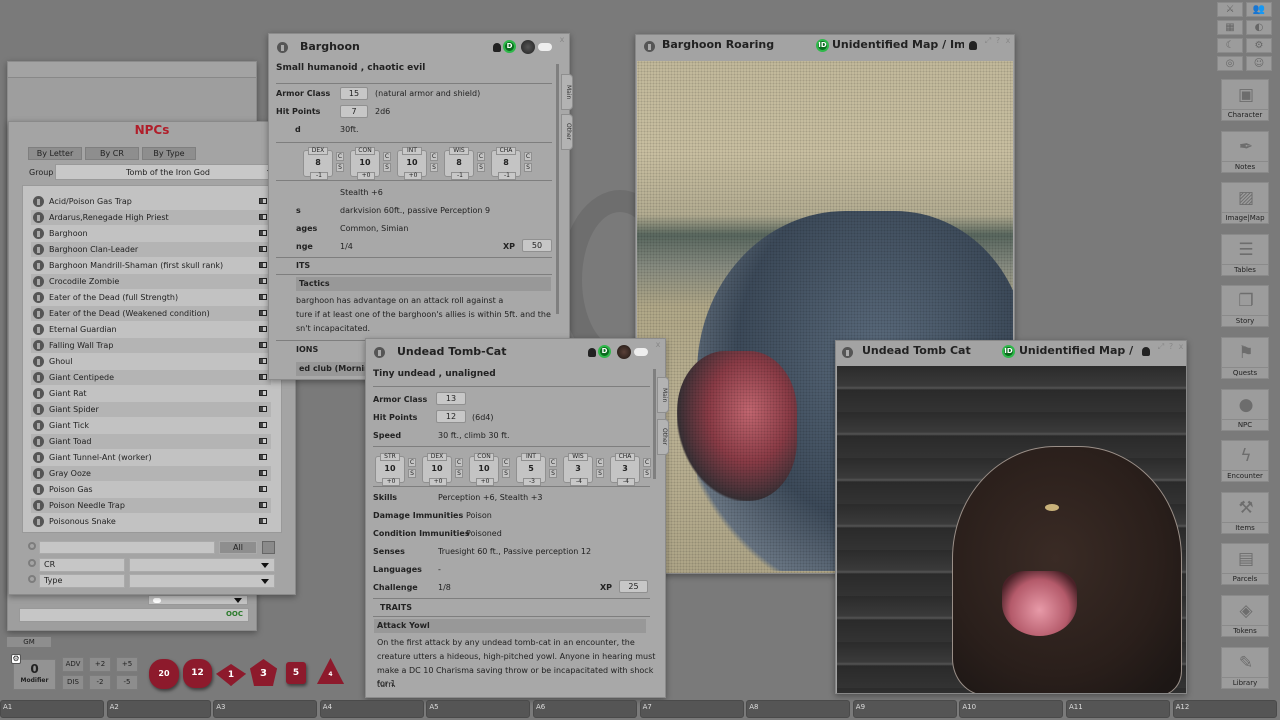 This screenshot has width=1280, height=720. What do you see at coordinates (151, 281) in the screenshot?
I see `npc-list-item: Crocodile Zombie` at bounding box center [151, 281].